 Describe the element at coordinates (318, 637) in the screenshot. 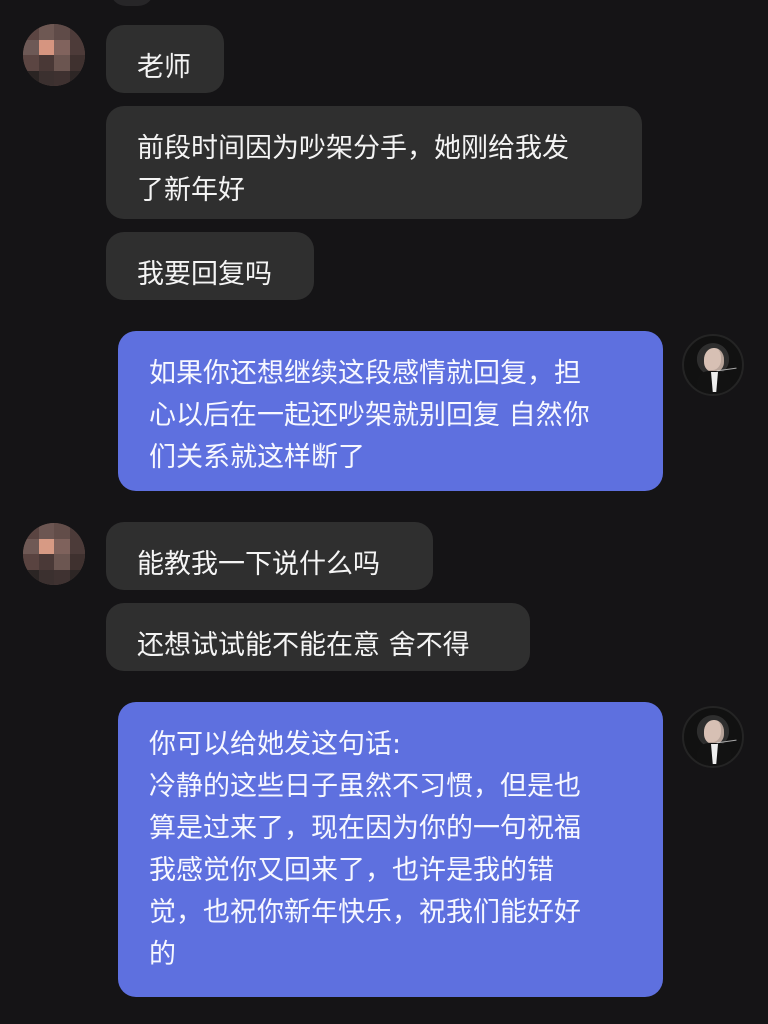

I see `incoming-message-bubble: 还想试试能不能在意 舍不得` at that location.